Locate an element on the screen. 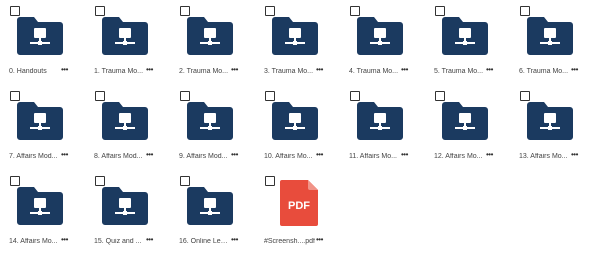  folder-tile: 12. Affairs Mo... ••• is located at coordinates (467, 127).